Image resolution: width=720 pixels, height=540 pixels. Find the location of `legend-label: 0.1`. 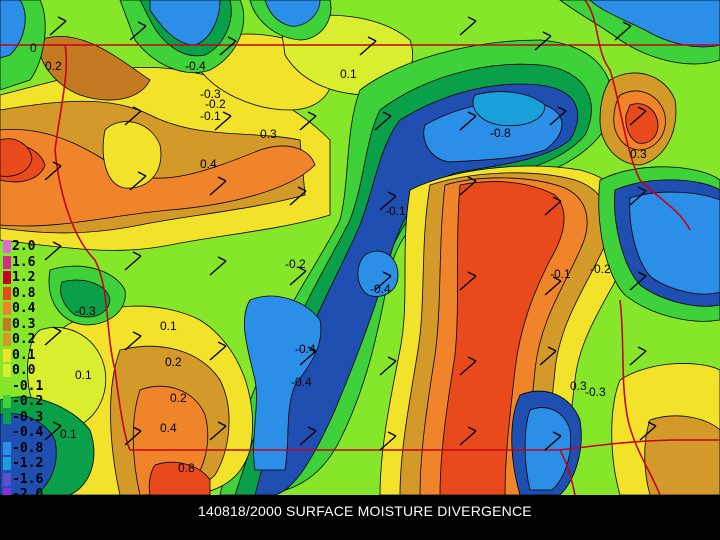

legend-label: 0.1 is located at coordinates (24, 355).